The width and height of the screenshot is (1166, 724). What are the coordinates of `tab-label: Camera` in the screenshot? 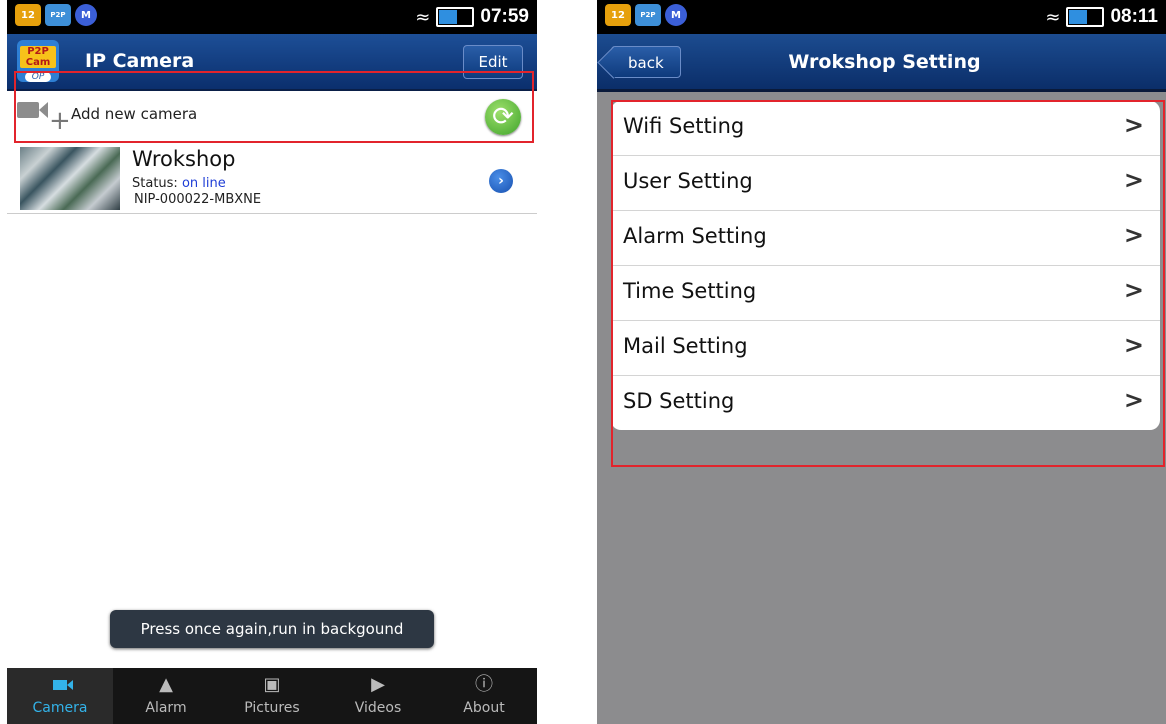 It's located at (60, 708).